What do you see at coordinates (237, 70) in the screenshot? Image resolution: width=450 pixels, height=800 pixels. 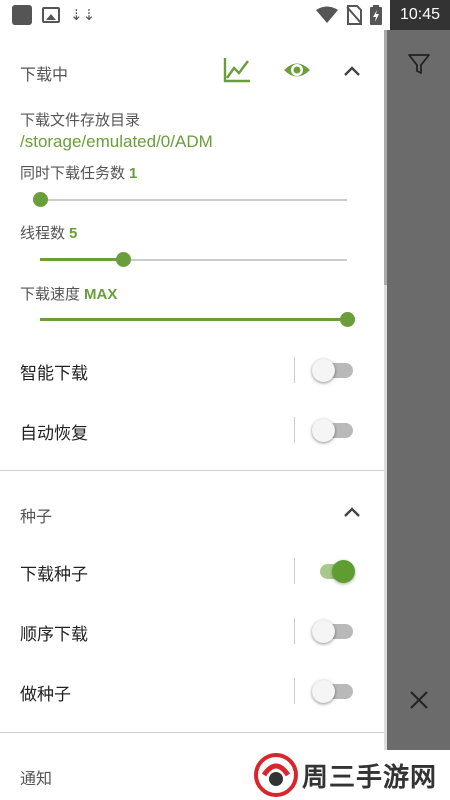 I see `chart-icon` at bounding box center [237, 70].